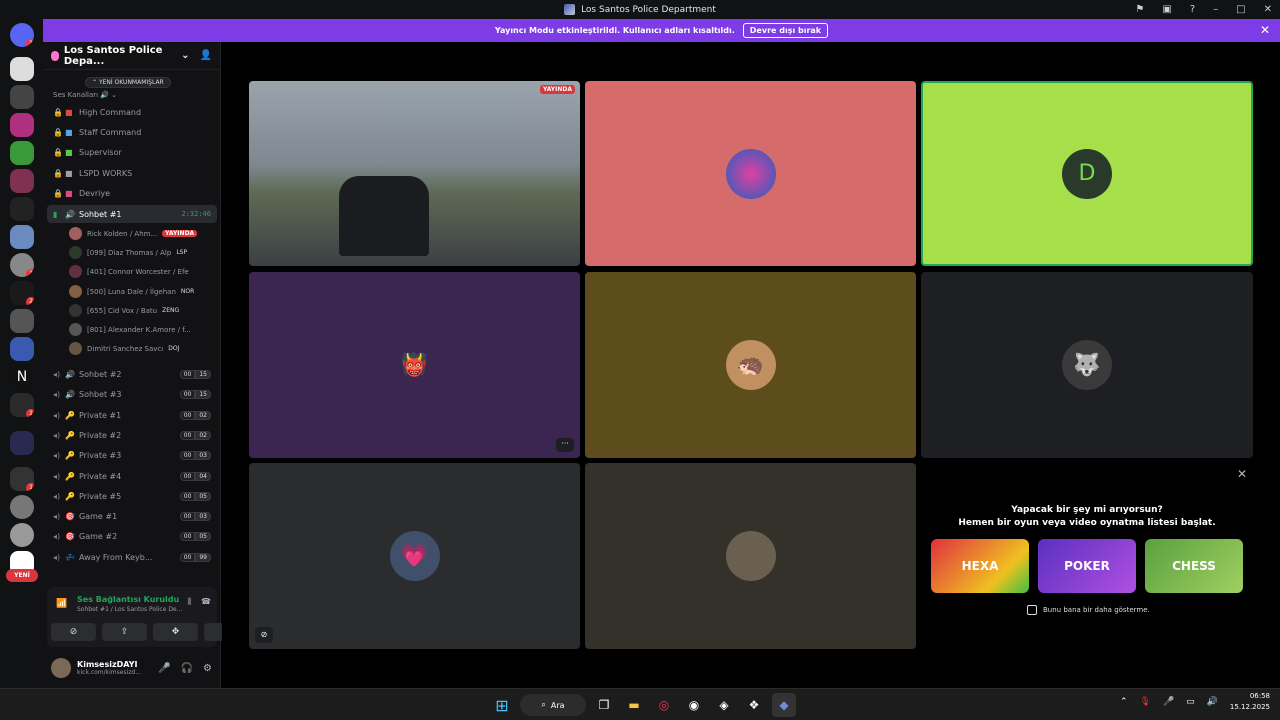  What do you see at coordinates (1215, 9) in the screenshot?
I see `minimize-button: –` at bounding box center [1215, 9].